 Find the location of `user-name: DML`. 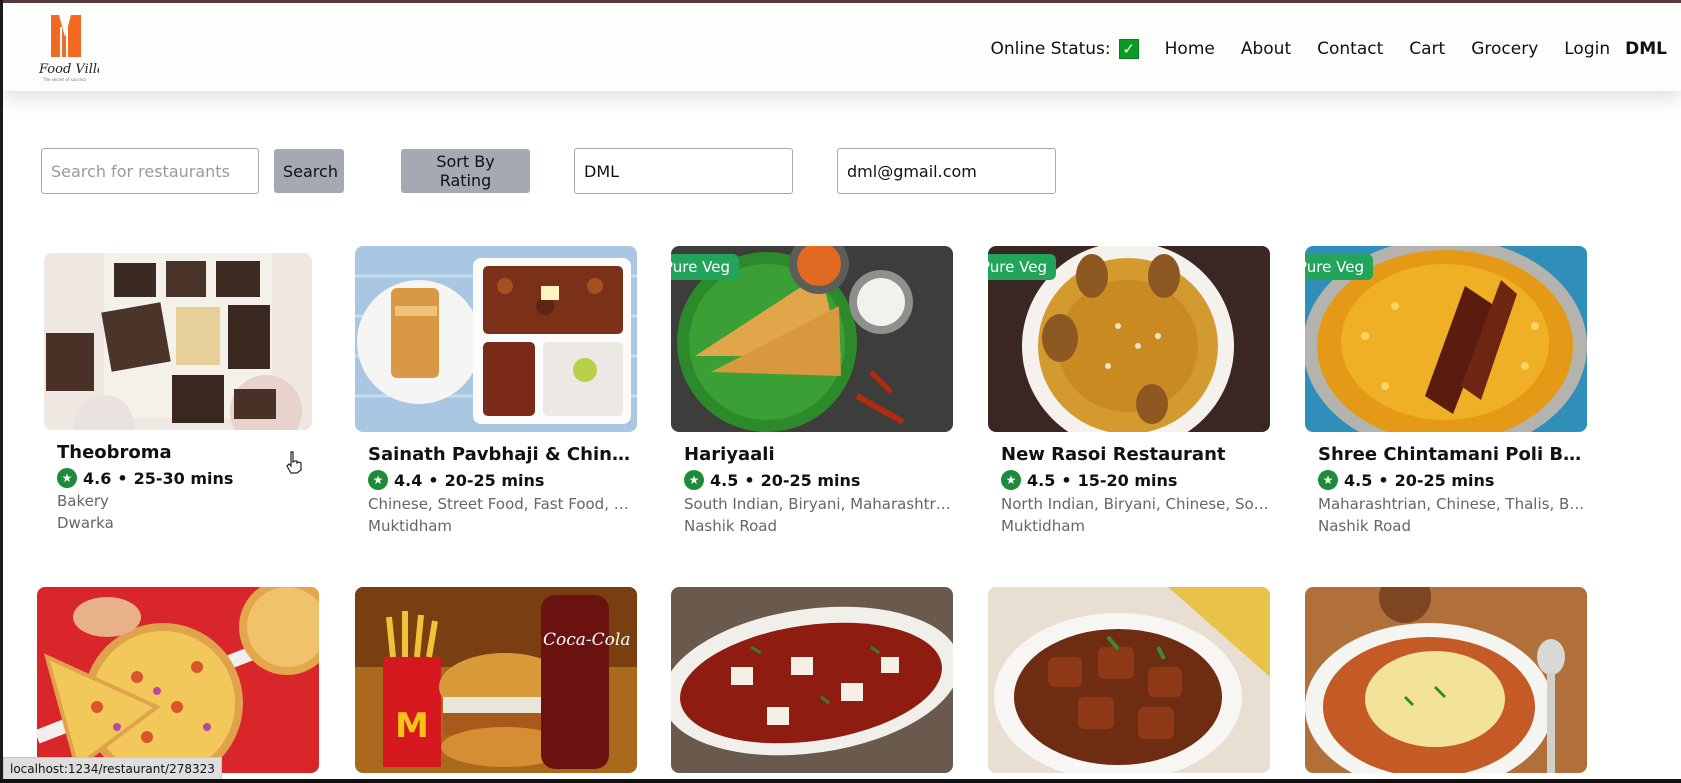

user-name: DML is located at coordinates (1646, 49).